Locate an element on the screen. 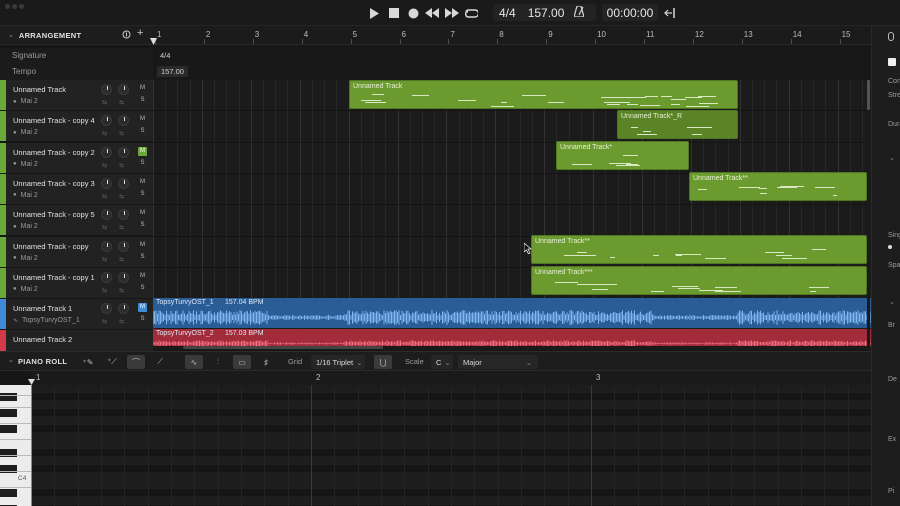 This screenshot has height=506, width=900. track-header: Unnamed Track - copy 1 ● Mai 2 ⇆ ⇆ M S is located at coordinates (76, 283).